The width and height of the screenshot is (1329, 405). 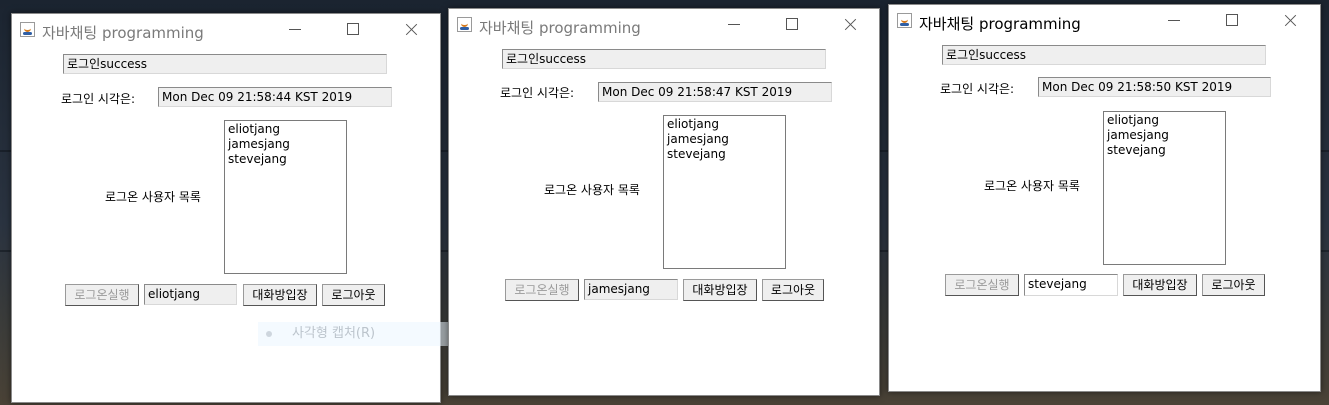 What do you see at coordinates (1071, 285) in the screenshot?
I see `username-field: stevejang` at bounding box center [1071, 285].